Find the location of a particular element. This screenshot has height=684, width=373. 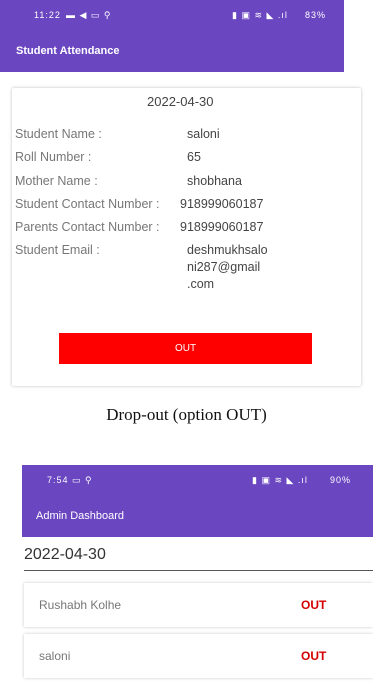

field-label: Student Name : is located at coordinates (58, 134).